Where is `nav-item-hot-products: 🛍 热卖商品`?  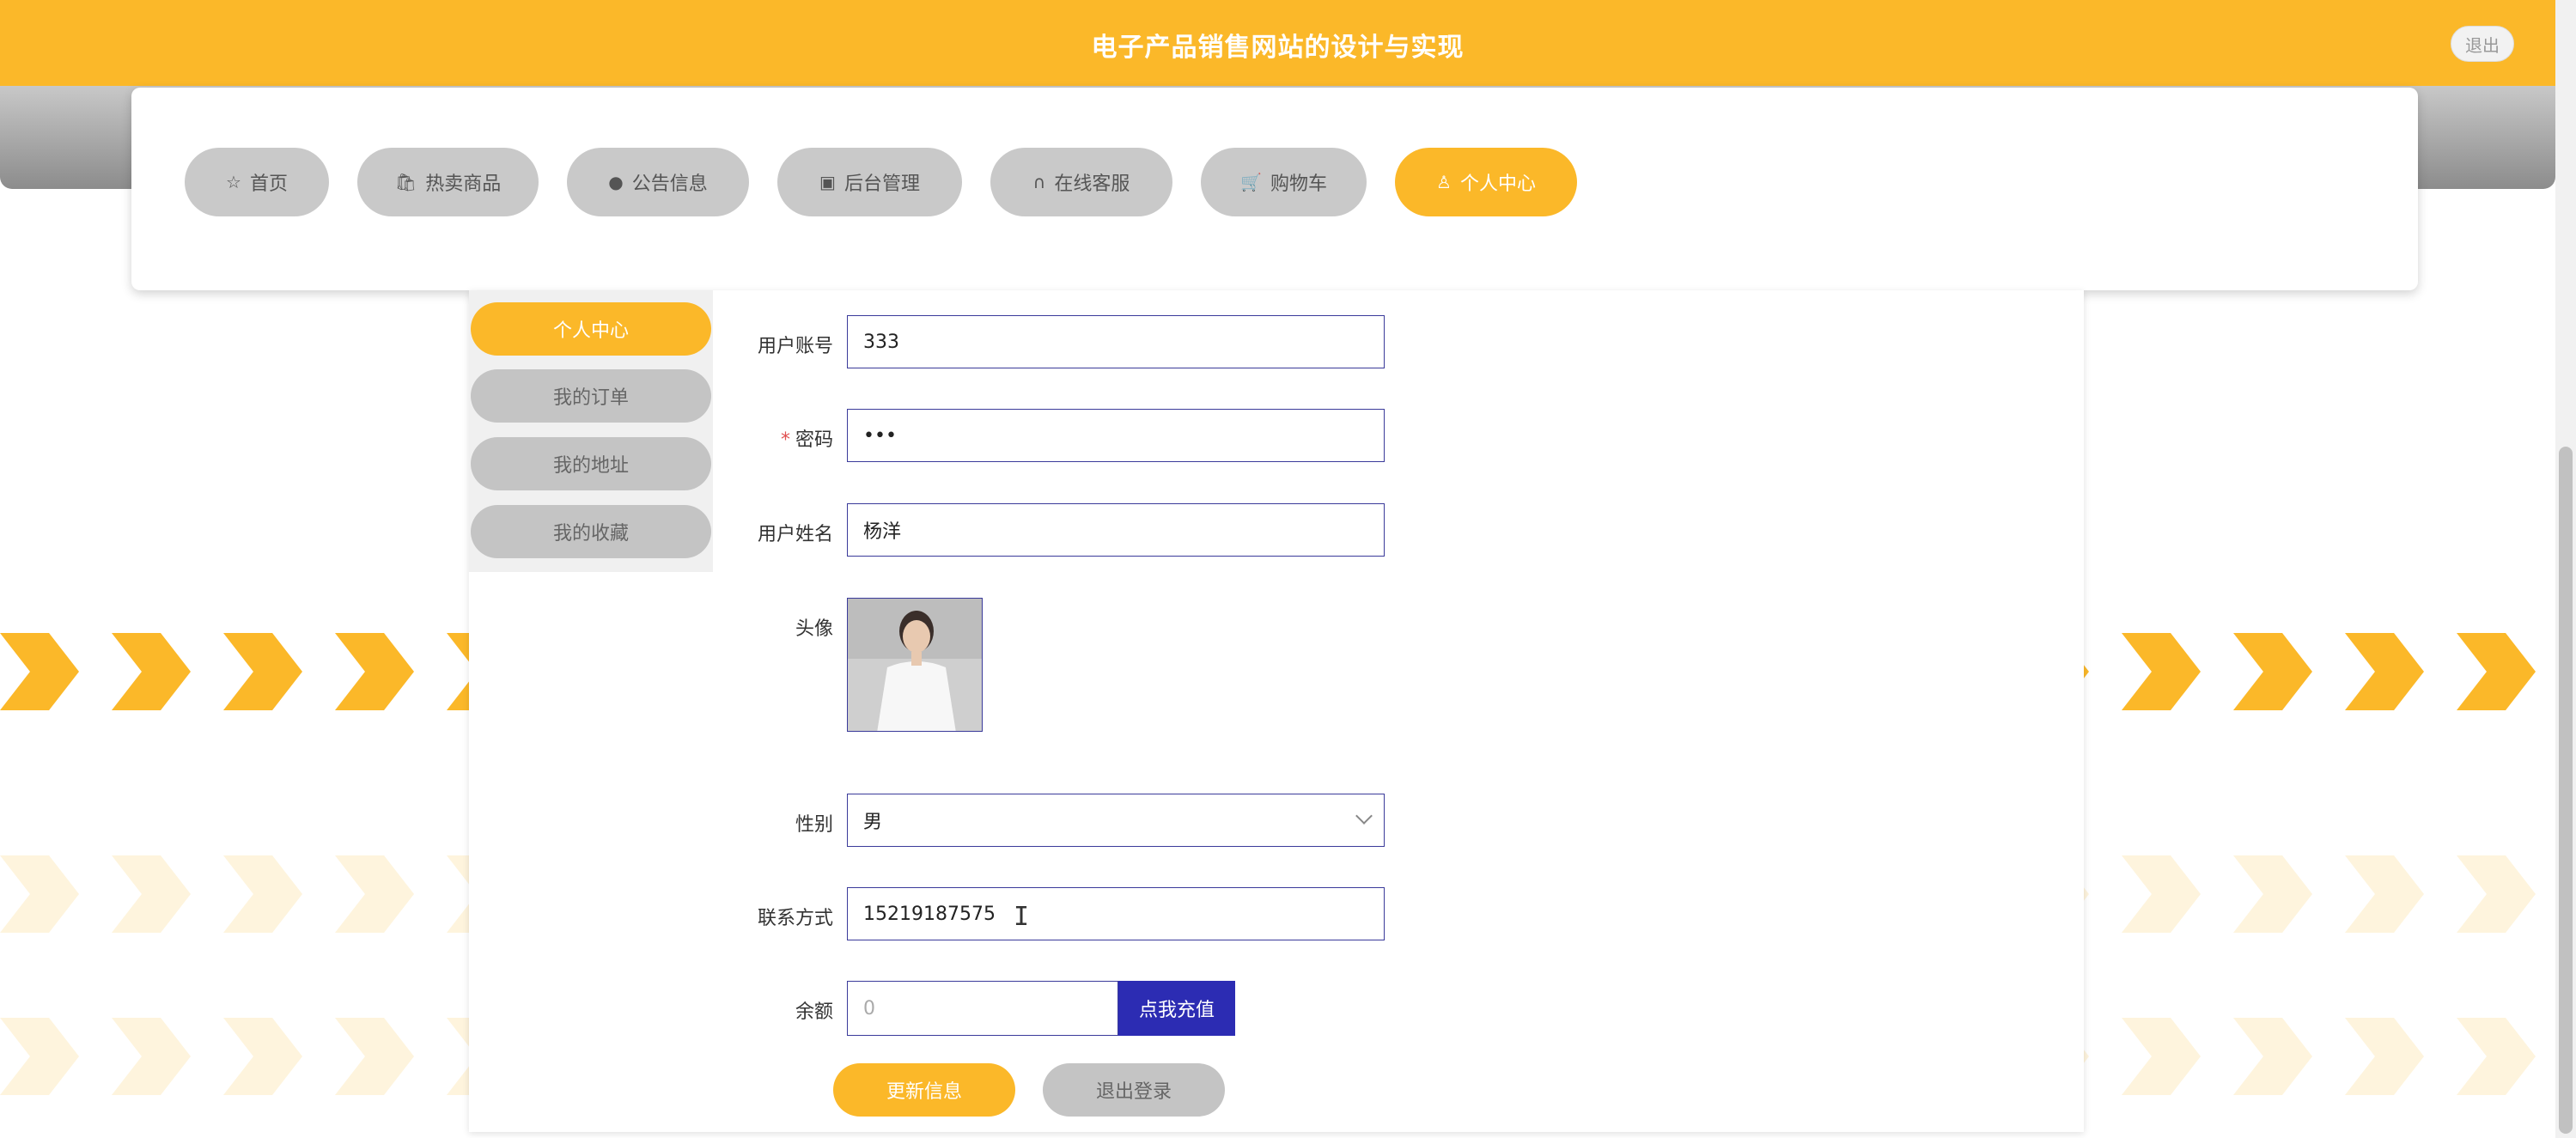
nav-item-hot-products: 🛍 热卖商品 is located at coordinates (448, 182).